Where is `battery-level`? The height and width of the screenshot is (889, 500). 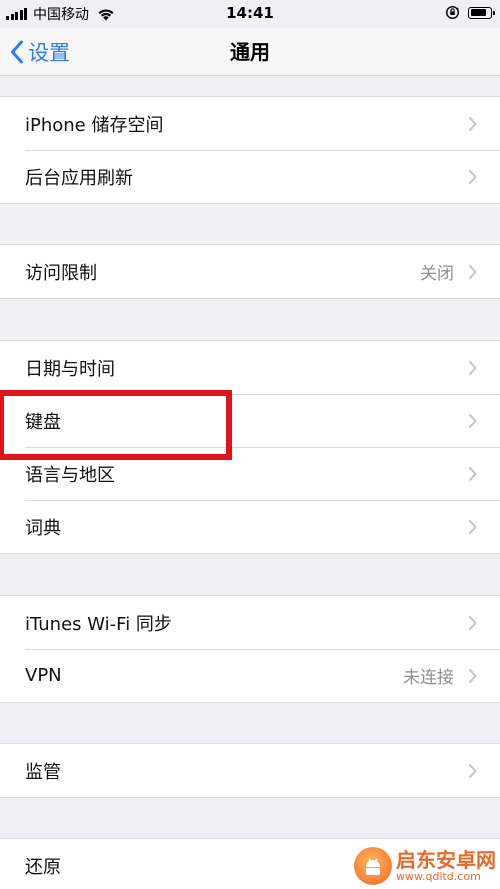
battery-level is located at coordinates (478, 12).